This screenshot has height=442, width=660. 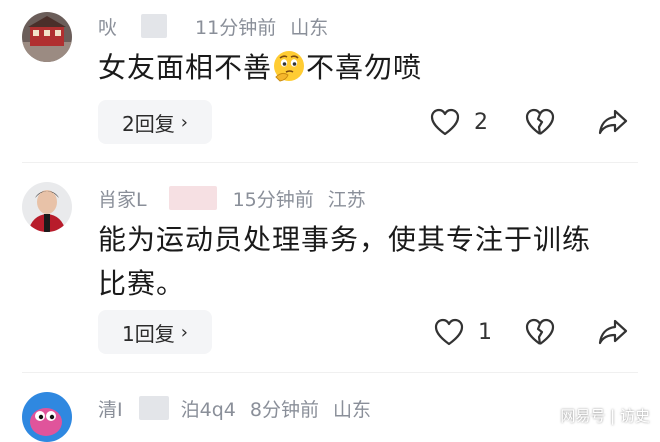 I want to click on comment-text: 女友面相不善 不喜勿喷, so click(x=260, y=68).